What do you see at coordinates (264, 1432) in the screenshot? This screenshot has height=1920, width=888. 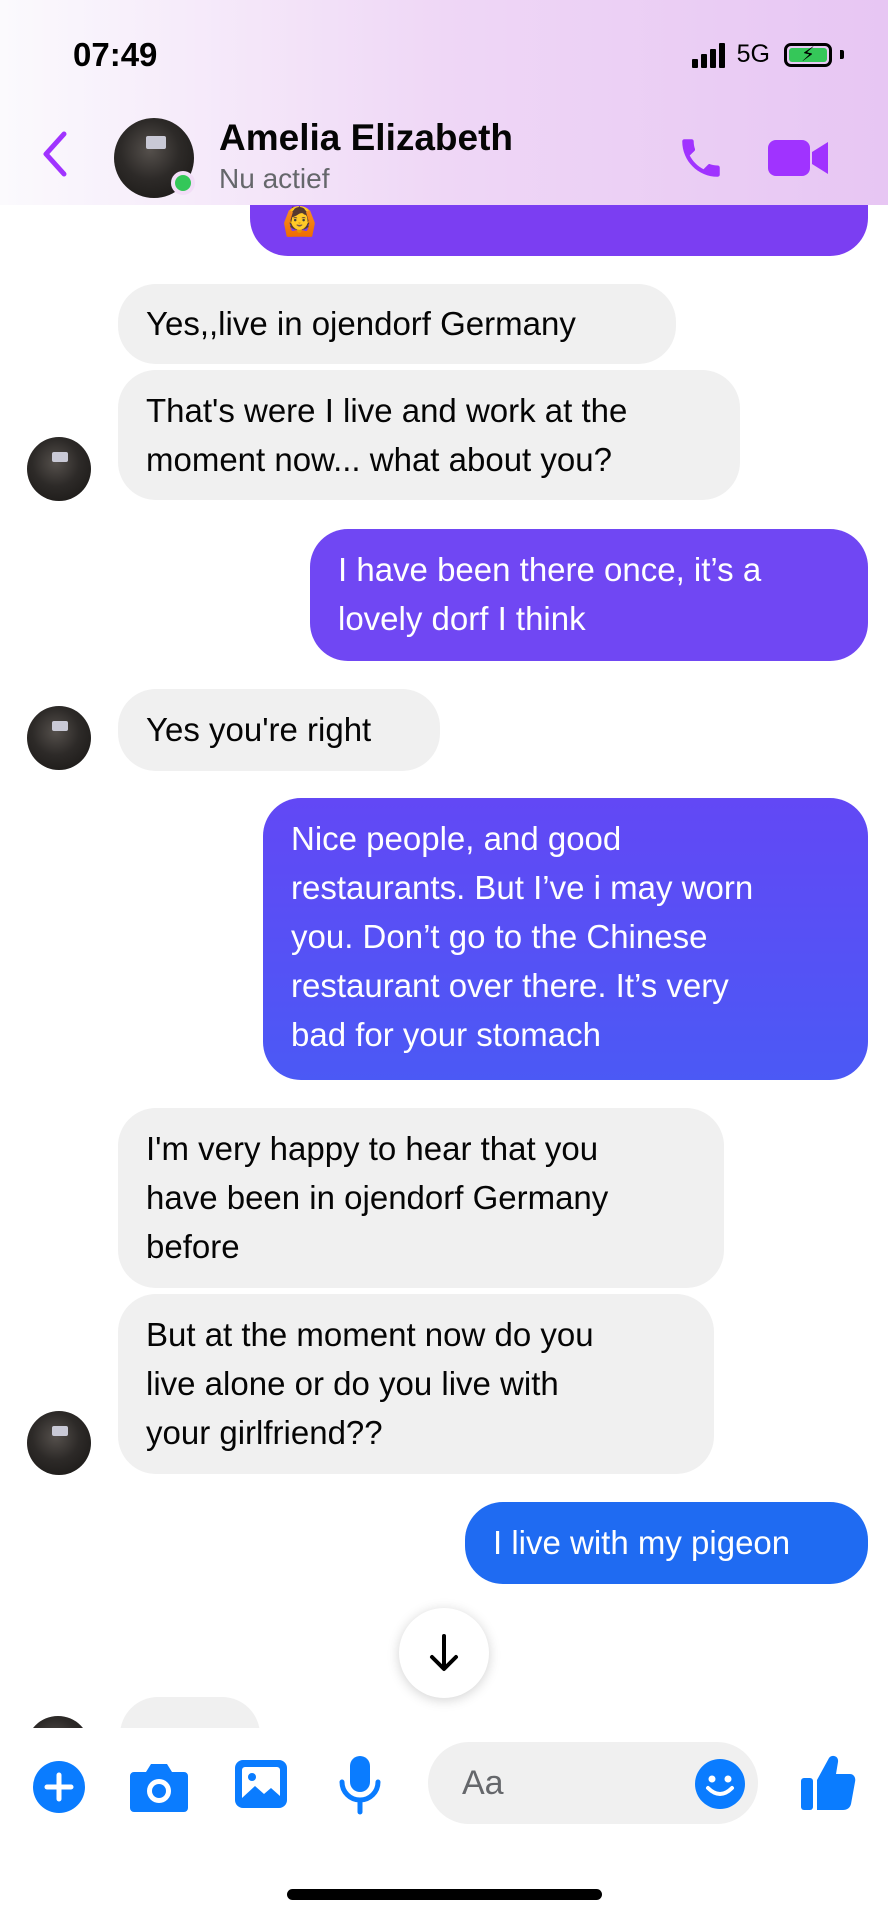 I see `message-line: your girlfriend??` at bounding box center [264, 1432].